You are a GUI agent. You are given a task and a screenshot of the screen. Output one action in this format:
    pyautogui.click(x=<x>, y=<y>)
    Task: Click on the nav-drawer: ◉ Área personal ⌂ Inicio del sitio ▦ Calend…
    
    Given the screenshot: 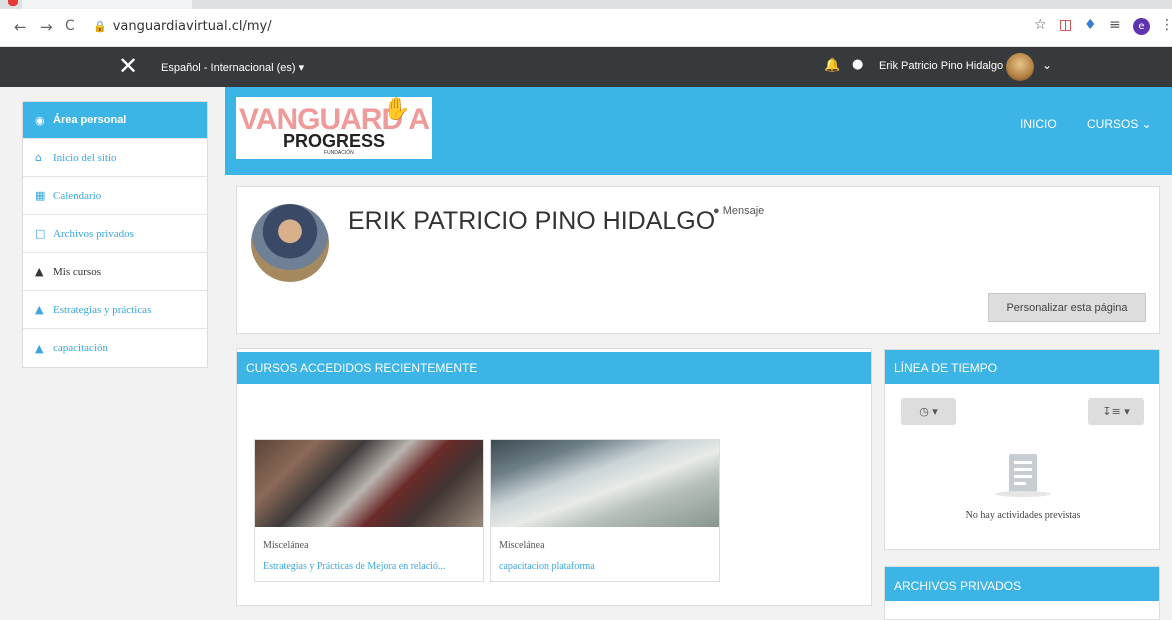 What is the action you would take?
    pyautogui.click(x=115, y=234)
    